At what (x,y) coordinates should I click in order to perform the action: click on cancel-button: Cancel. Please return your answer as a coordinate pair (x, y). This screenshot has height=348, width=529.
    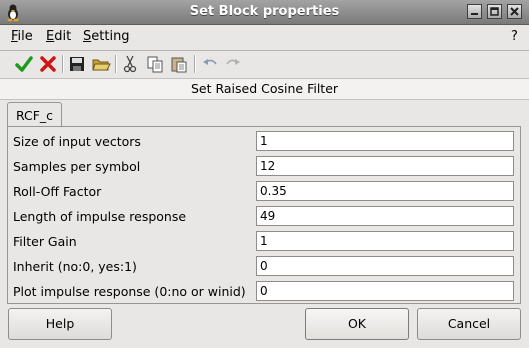
    Looking at the image, I should click on (469, 324).